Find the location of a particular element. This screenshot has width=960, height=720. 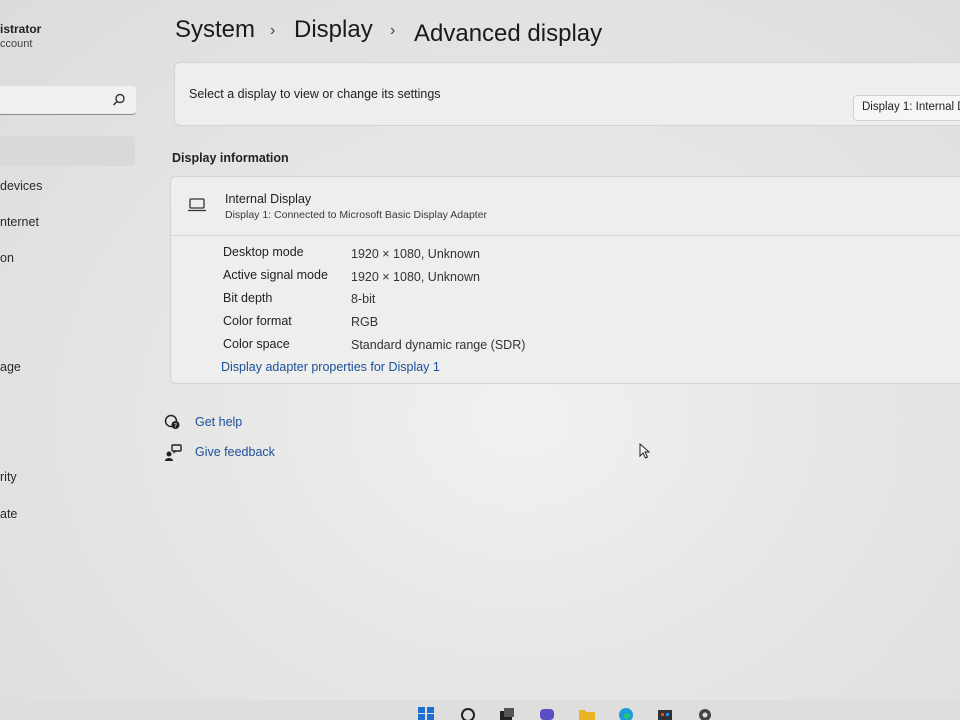

settings-gear-icon is located at coordinates (705, 713).